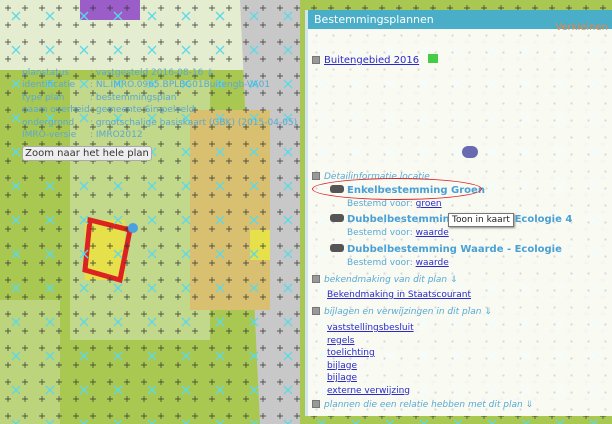 Image resolution: width=612 pixels, height=424 pixels. What do you see at coordinates (82, 135) in the screenshot?
I see `prop-row: IMRO-versie: IMRO2012` at bounding box center [82, 135].